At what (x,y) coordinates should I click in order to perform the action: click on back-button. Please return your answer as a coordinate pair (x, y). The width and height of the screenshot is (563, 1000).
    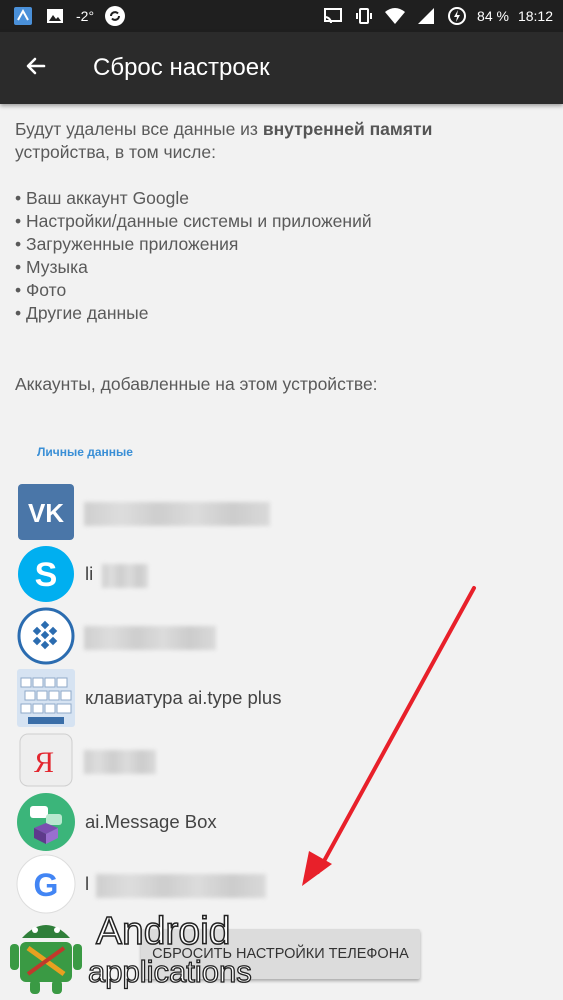
    Looking at the image, I should click on (36, 68).